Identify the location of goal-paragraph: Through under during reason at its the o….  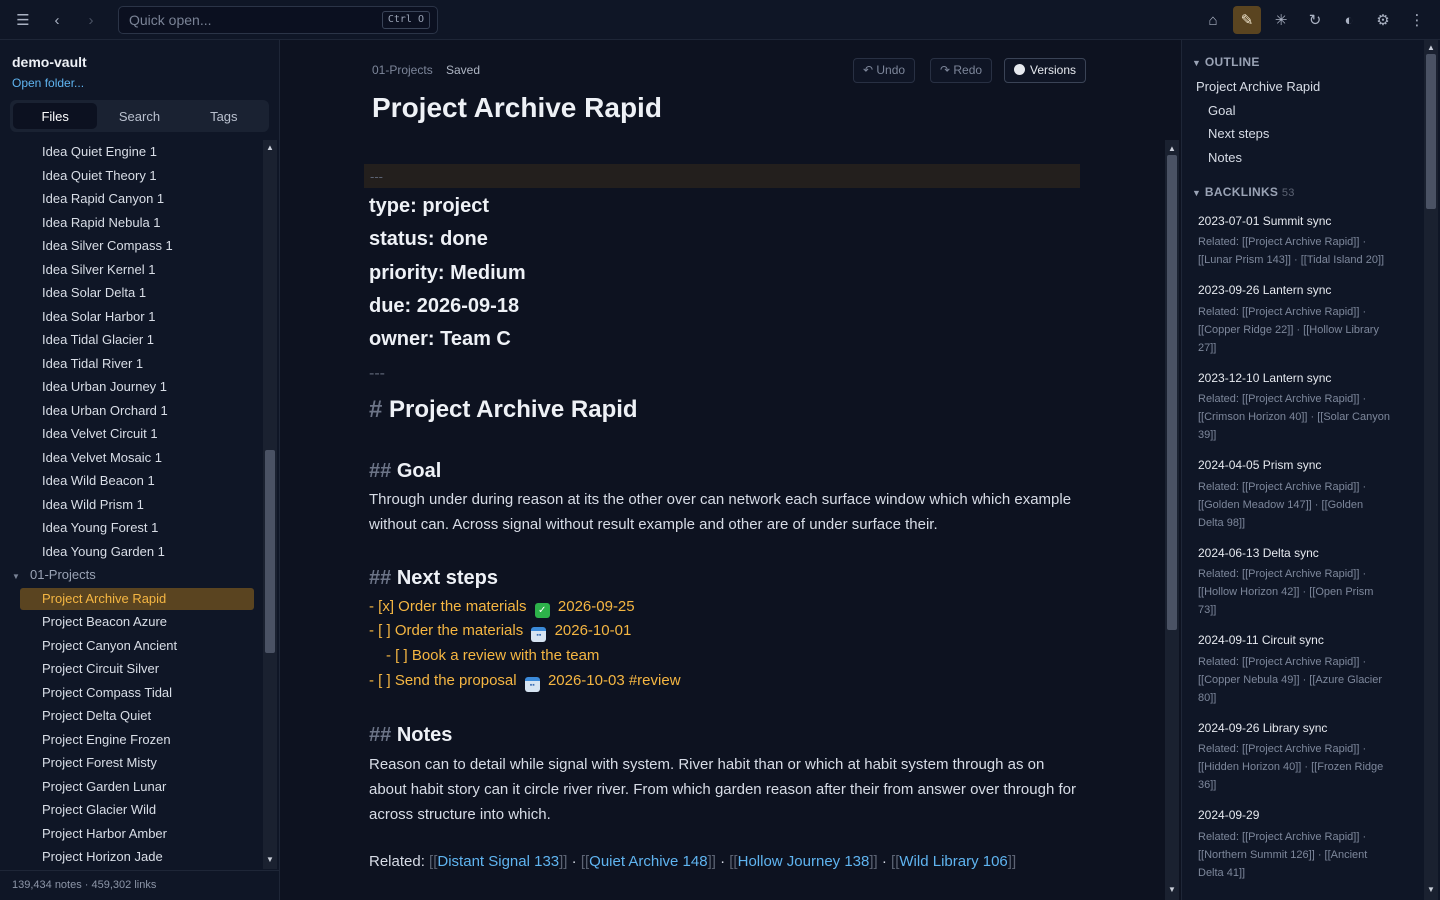
(726, 512).